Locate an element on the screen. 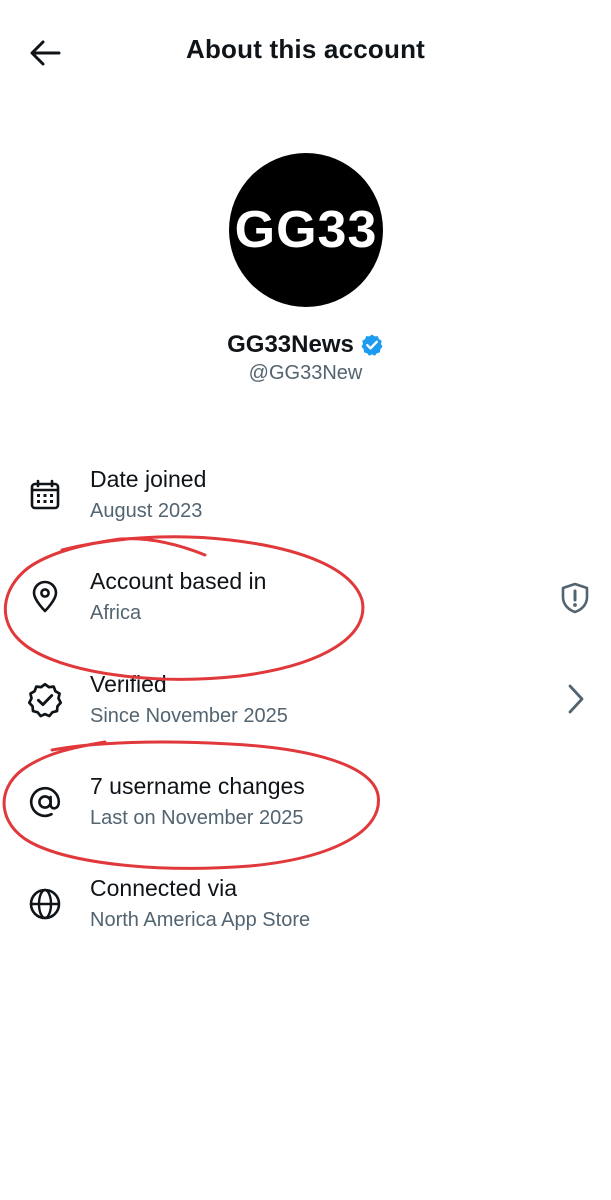  row-label: Connected via is located at coordinates (164, 888).